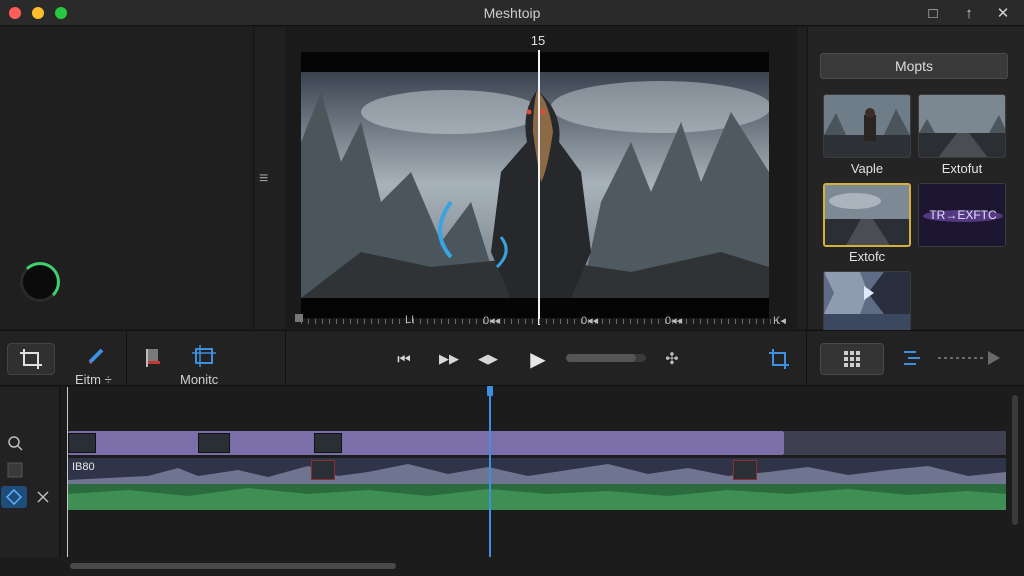  I want to click on thumbnail-character-icon, so click(867, 126).